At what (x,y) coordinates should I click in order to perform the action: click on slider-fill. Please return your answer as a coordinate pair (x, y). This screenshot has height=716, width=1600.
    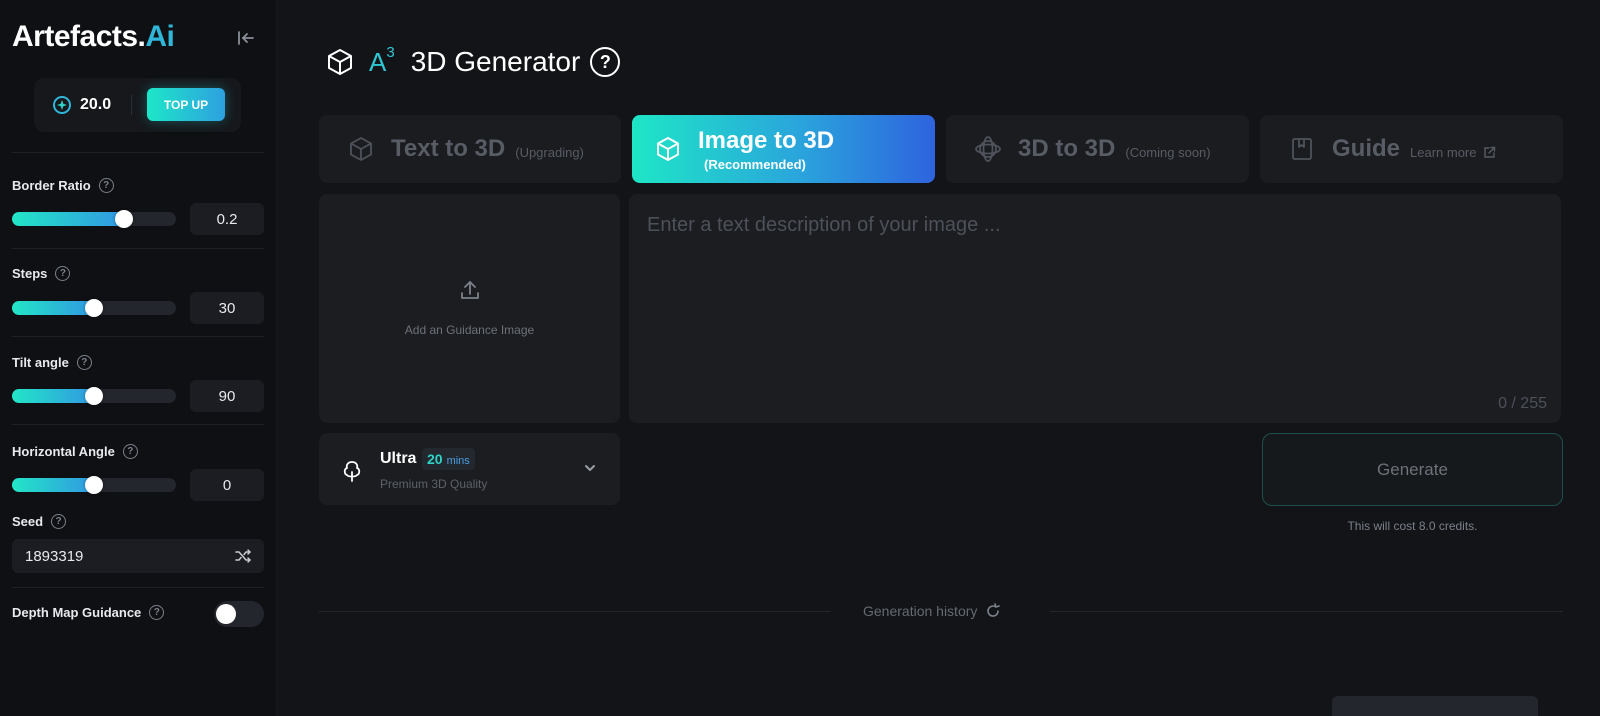
    Looking at the image, I should click on (70, 219).